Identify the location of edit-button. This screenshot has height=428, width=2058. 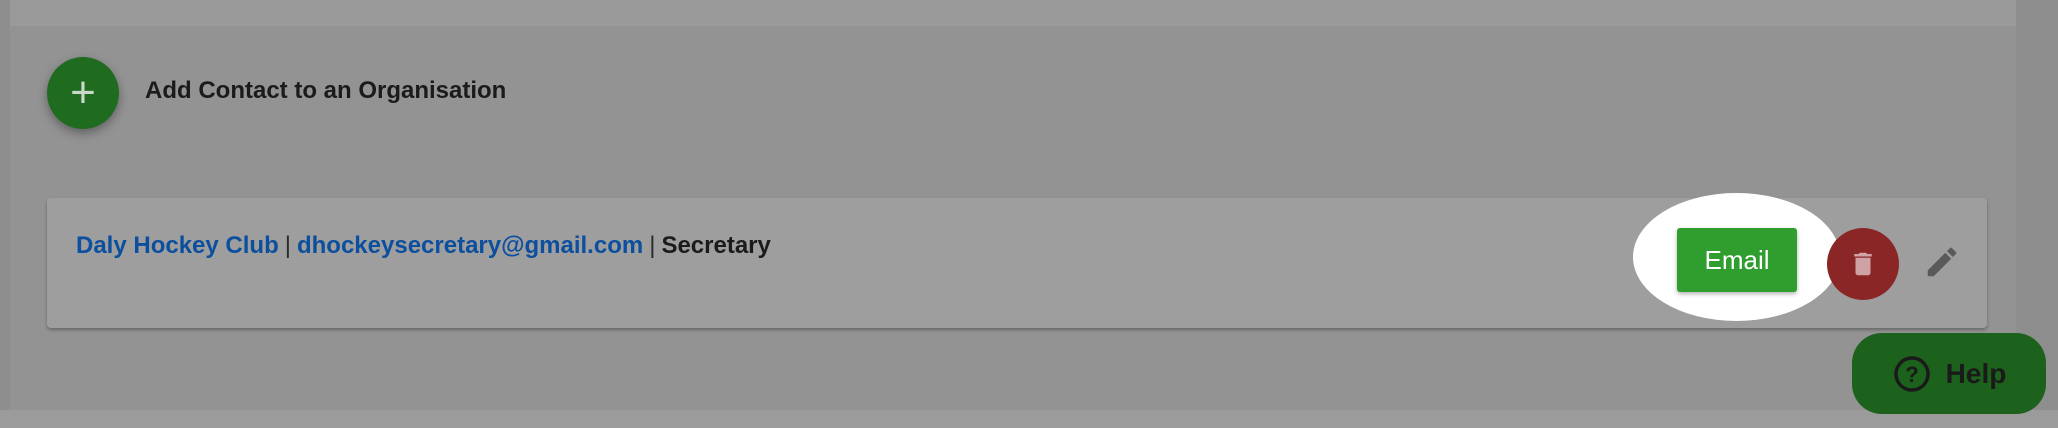
(1942, 262).